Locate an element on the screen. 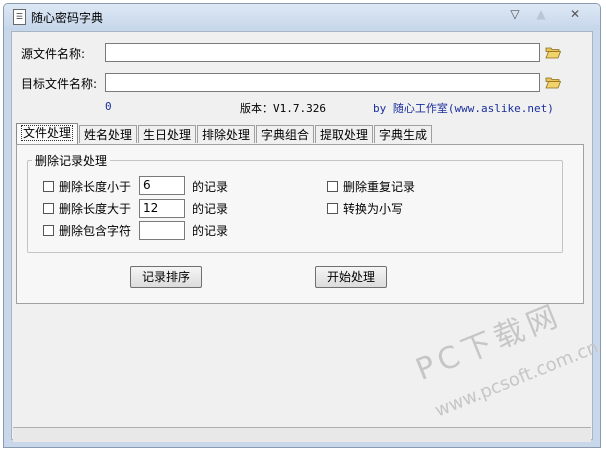  app-icon: ☰ is located at coordinates (19, 17).